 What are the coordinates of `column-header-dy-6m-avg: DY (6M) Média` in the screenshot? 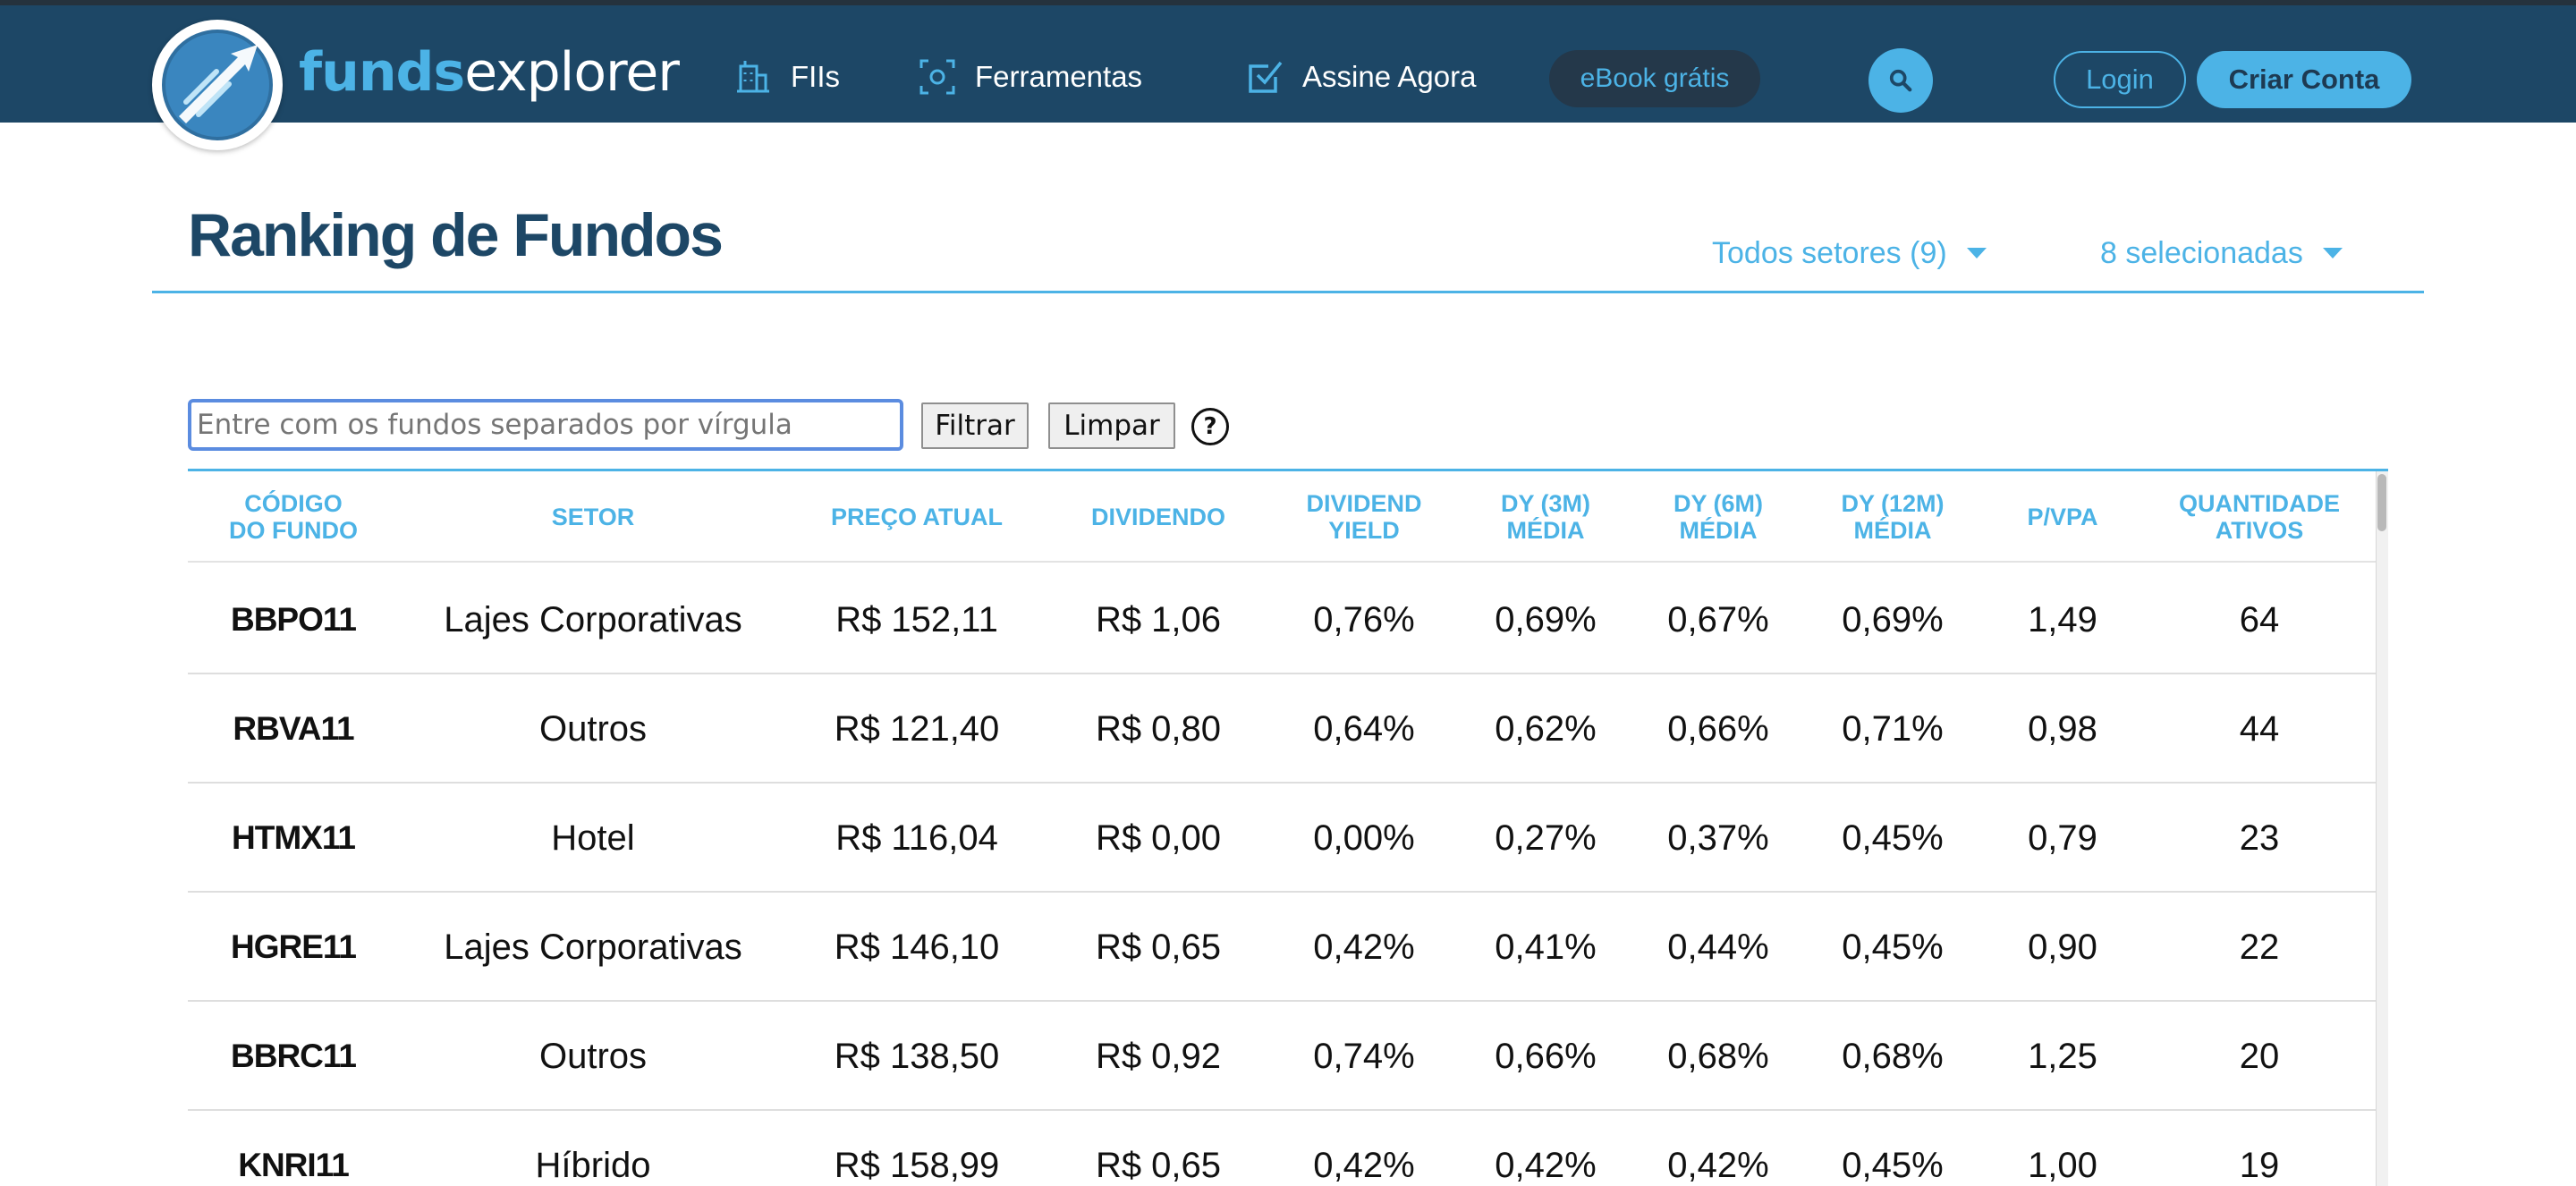 It's located at (1718, 517).